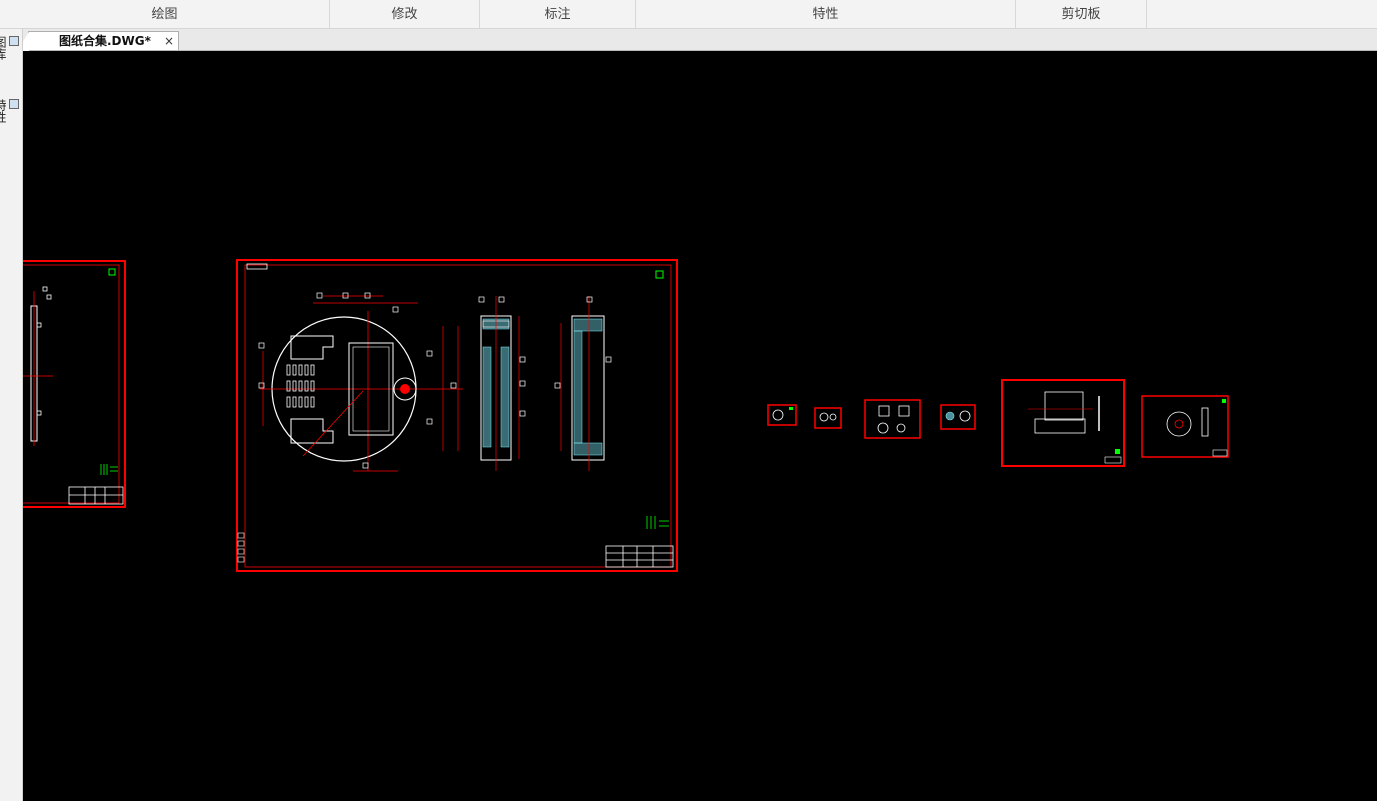 The image size is (1377, 801). Describe the element at coordinates (3, 111) in the screenshot. I see `sidebar-item-label: 特性` at that location.